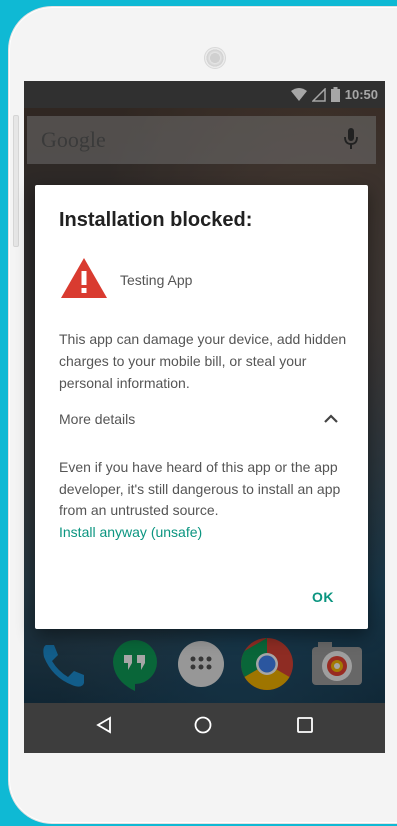 This screenshot has width=397, height=826. What do you see at coordinates (305, 725) in the screenshot?
I see `recents-button` at bounding box center [305, 725].